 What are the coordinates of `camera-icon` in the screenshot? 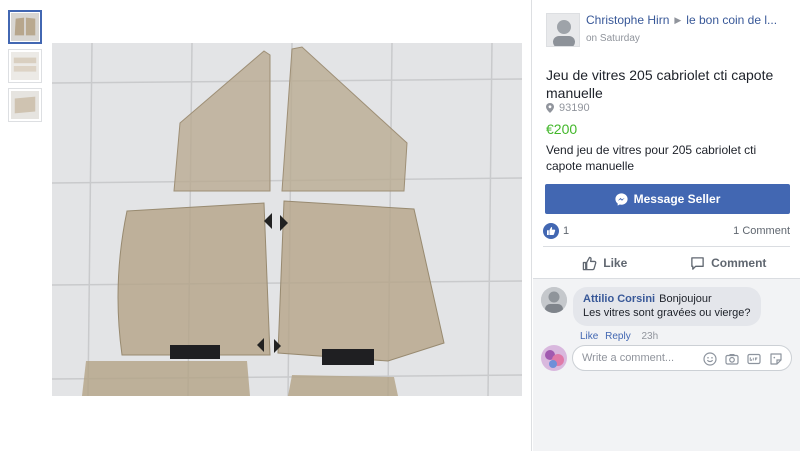 It's located at (732, 359).